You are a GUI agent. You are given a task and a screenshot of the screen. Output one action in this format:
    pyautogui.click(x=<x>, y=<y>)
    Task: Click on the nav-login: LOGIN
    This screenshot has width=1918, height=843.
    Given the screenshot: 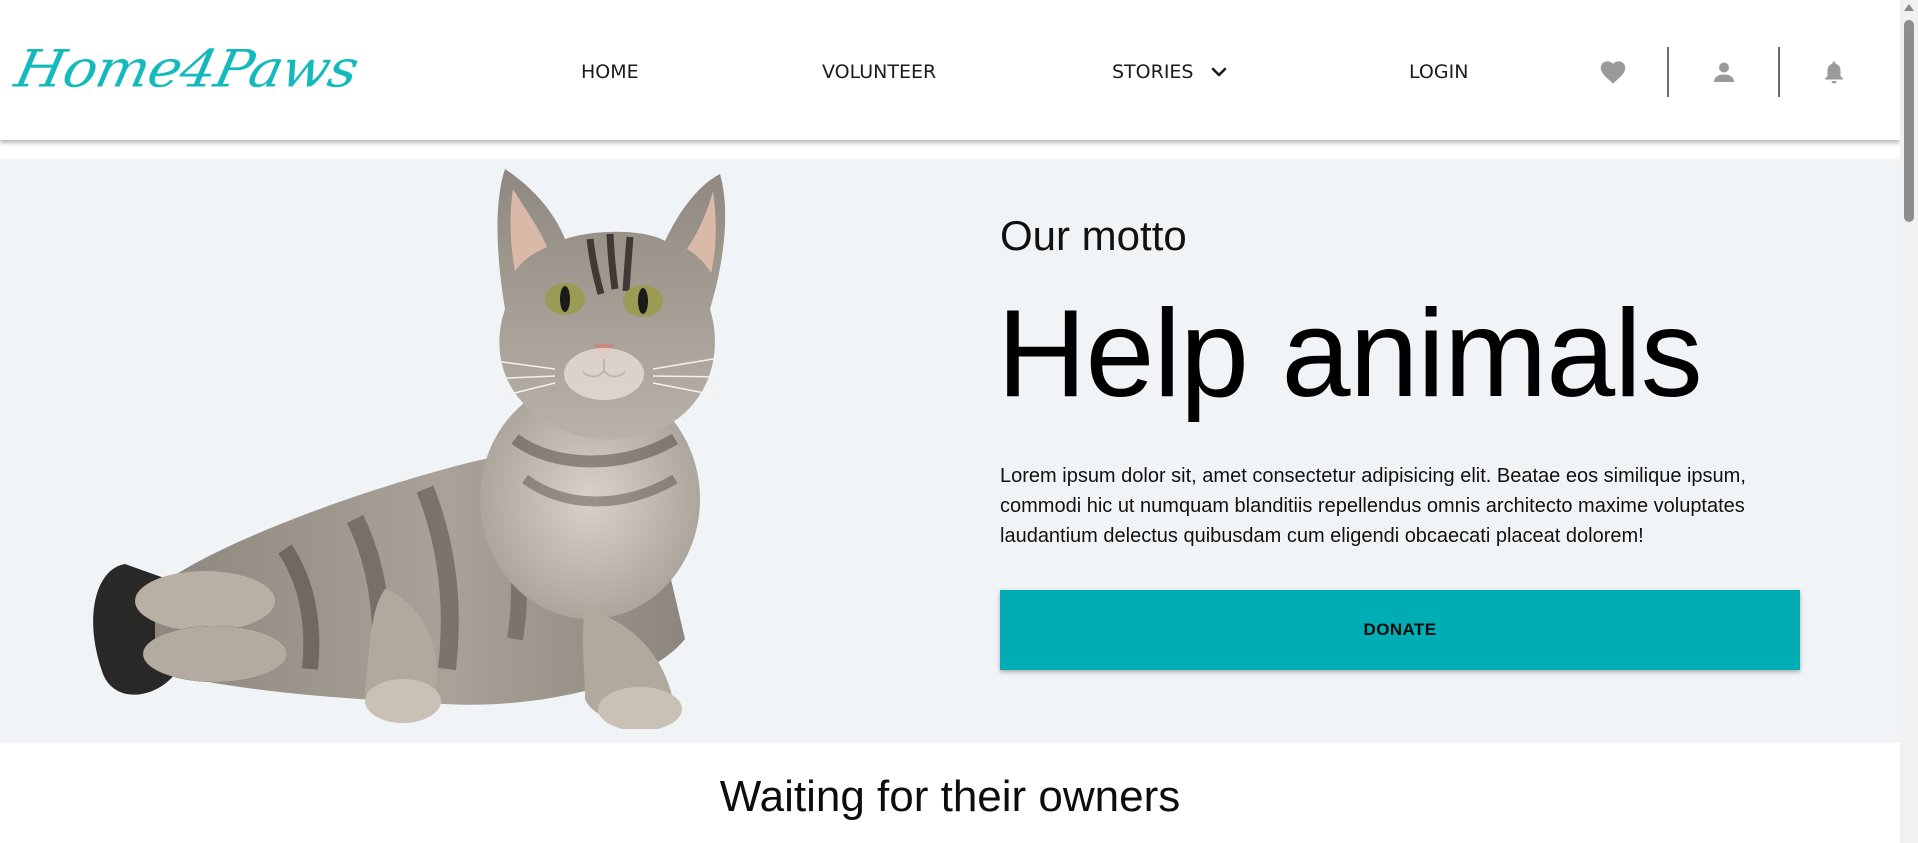 What is the action you would take?
    pyautogui.click(x=1438, y=72)
    